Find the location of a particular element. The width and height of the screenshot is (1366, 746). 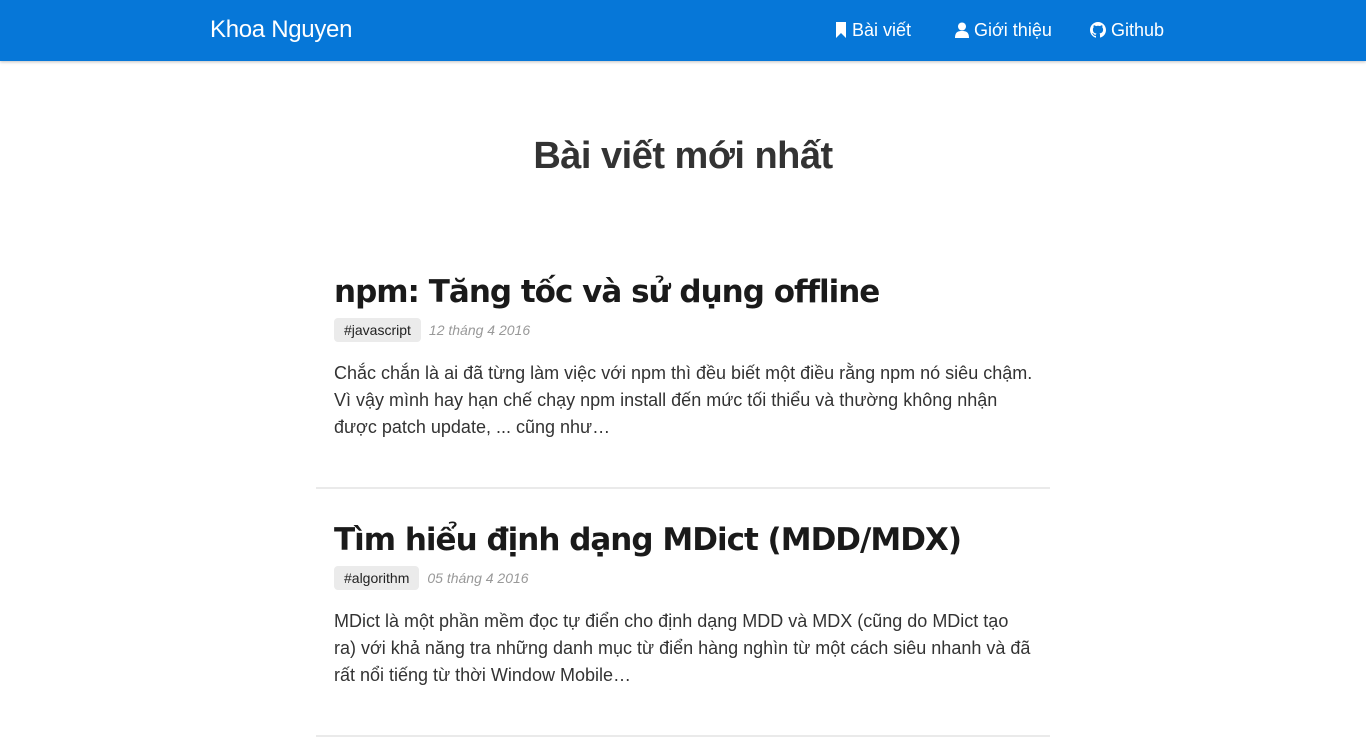

post-title-link: npm: Tăng tốc và sử dụng offline is located at coordinates (684, 292).